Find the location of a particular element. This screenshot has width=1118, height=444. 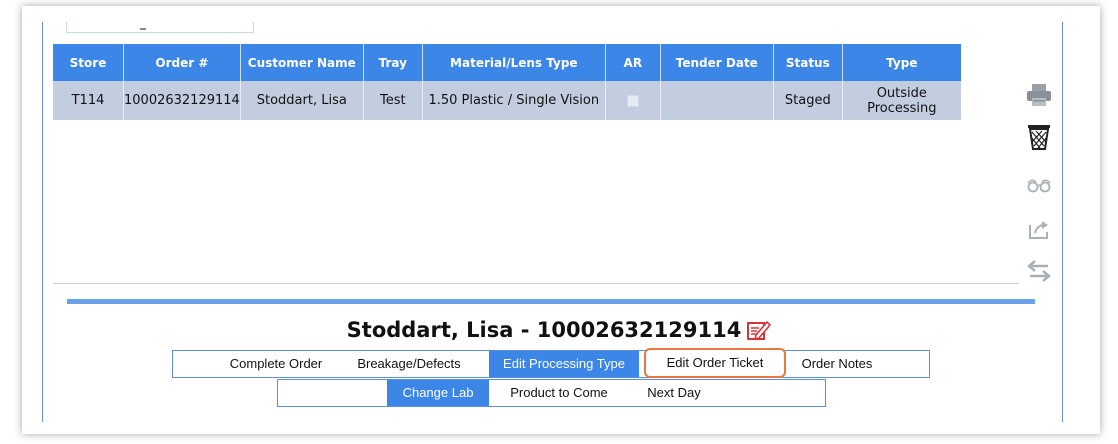

edit-processing-type-button: Edit Processing Type is located at coordinates (564, 364).